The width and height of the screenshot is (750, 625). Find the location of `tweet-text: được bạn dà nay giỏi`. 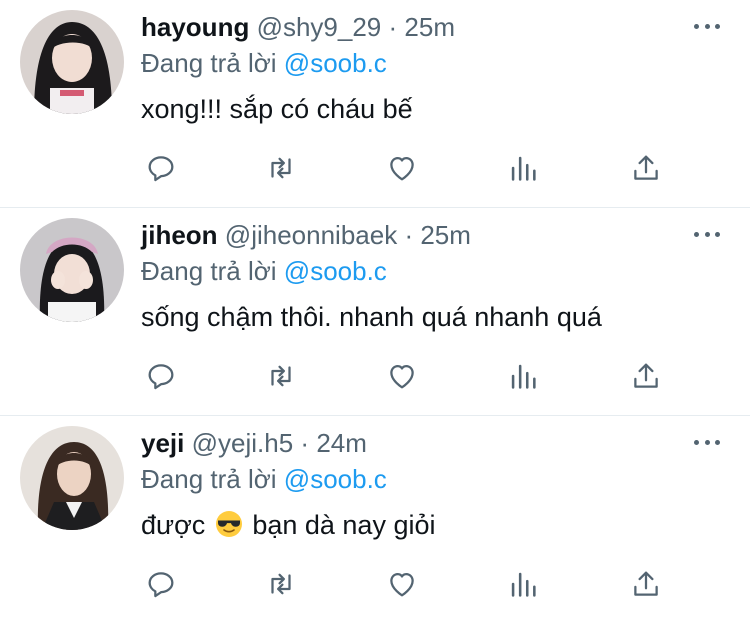

tweet-text: được bạn dà nay giỏi is located at coordinates (288, 525).